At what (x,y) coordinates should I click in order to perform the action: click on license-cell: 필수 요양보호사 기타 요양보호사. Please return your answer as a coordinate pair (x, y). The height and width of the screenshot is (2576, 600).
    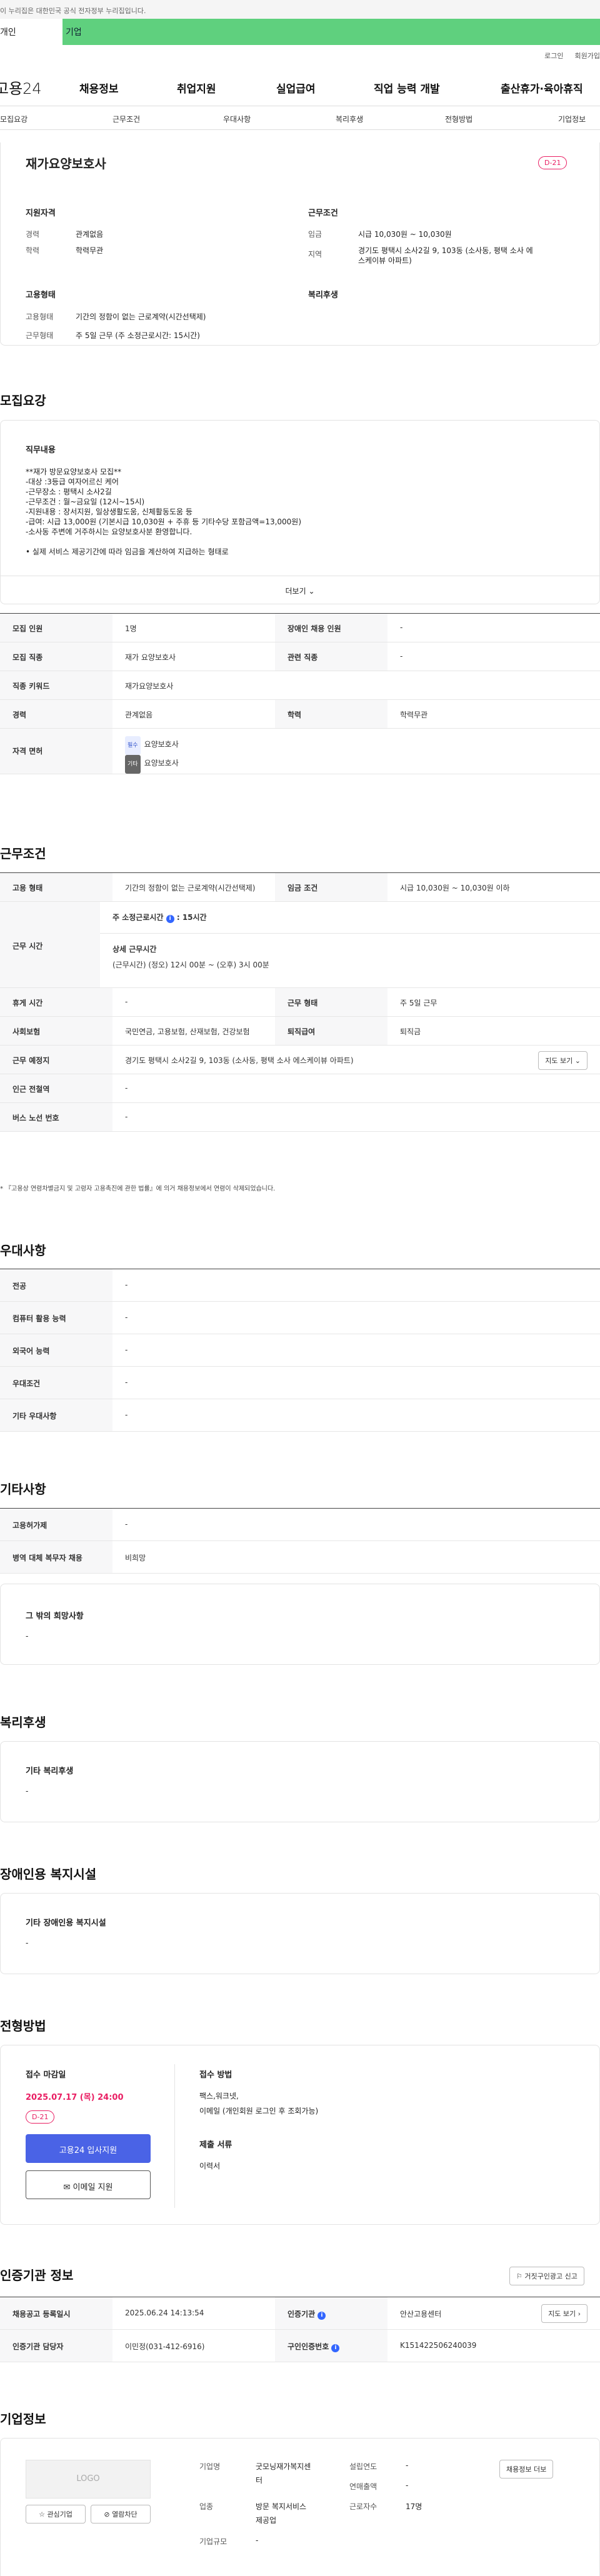
    Looking at the image, I should click on (356, 751).